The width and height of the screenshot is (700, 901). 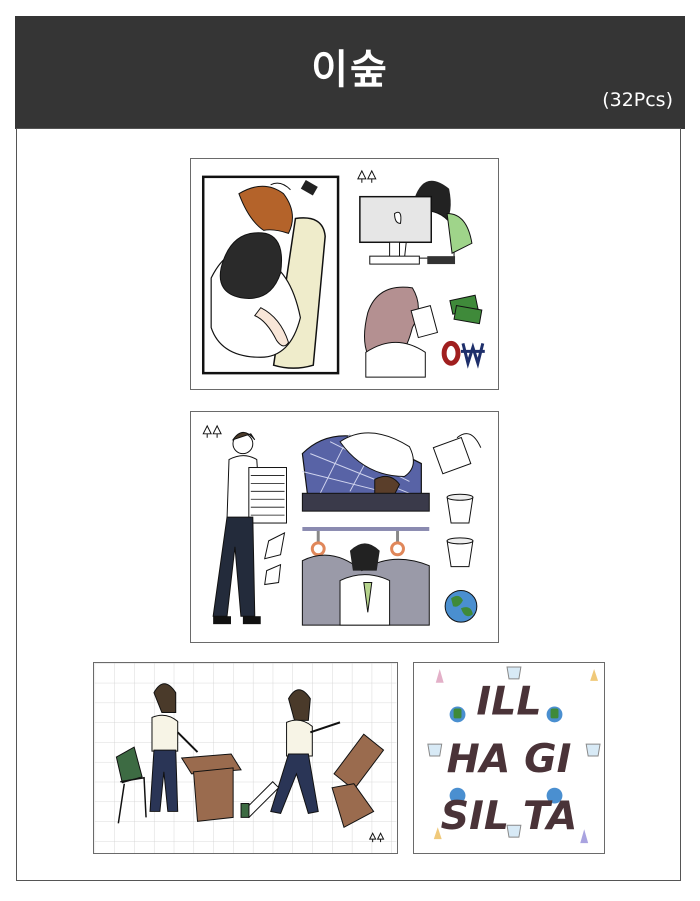 I want to click on tipped-chair-seat, so click(x=245, y=810).